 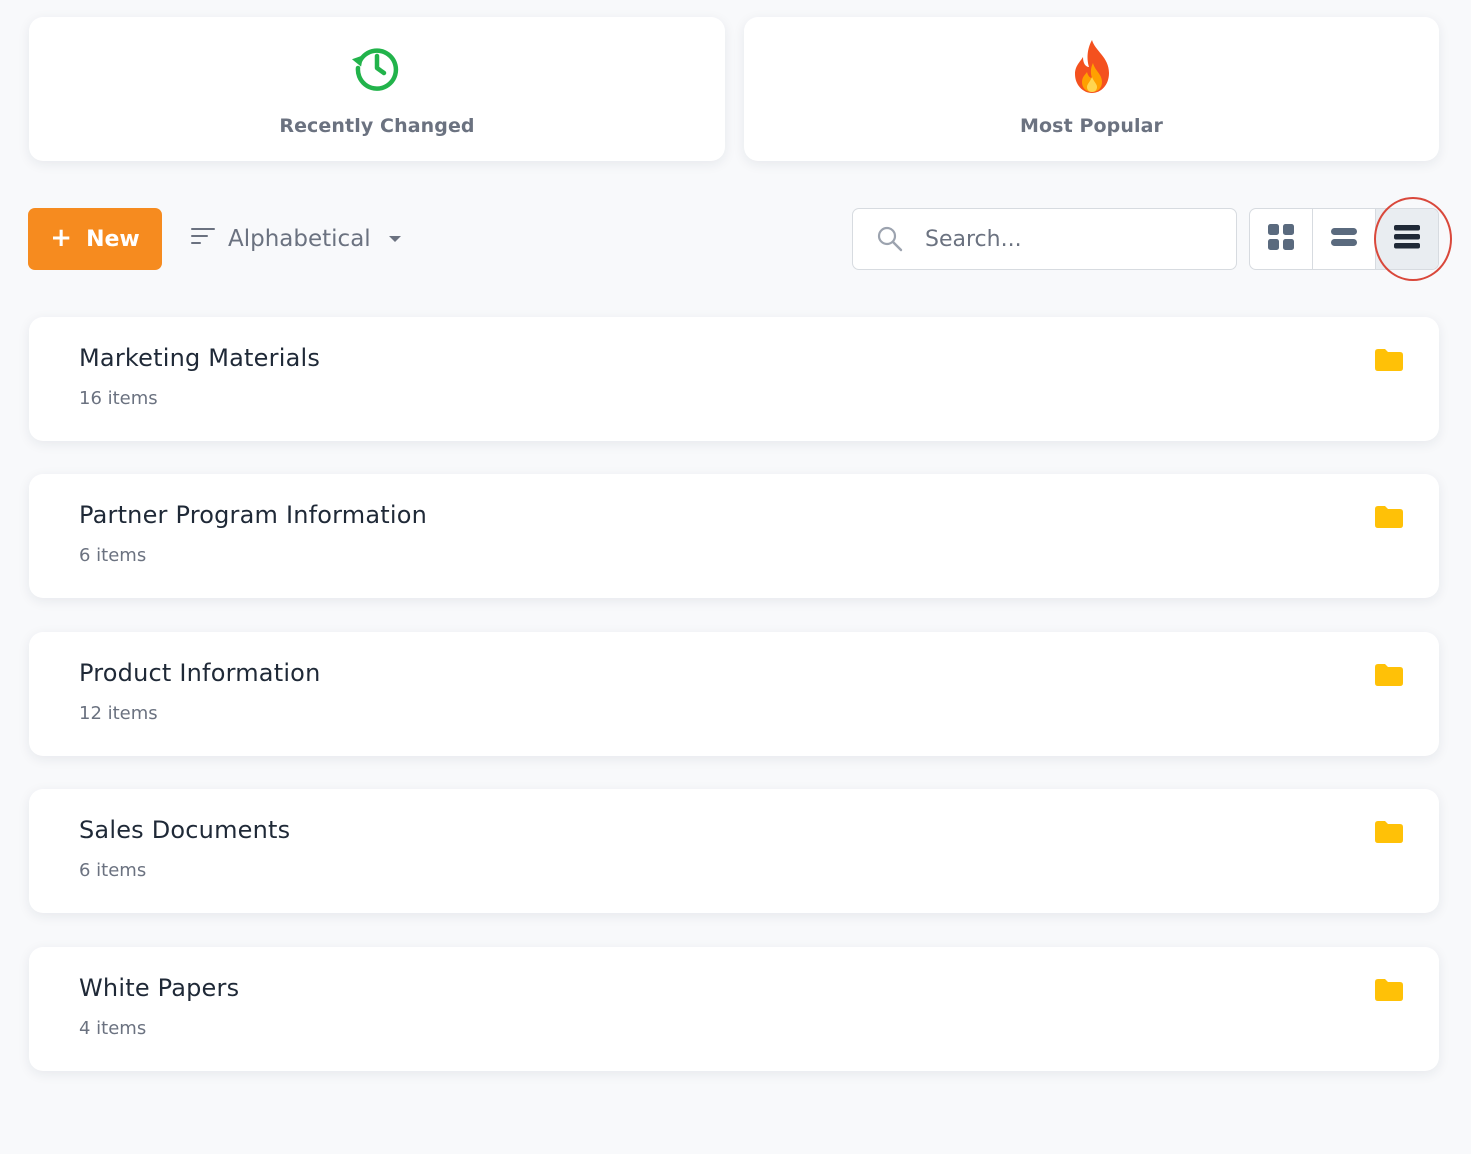 I want to click on folder-name: Product Information, so click(x=200, y=673).